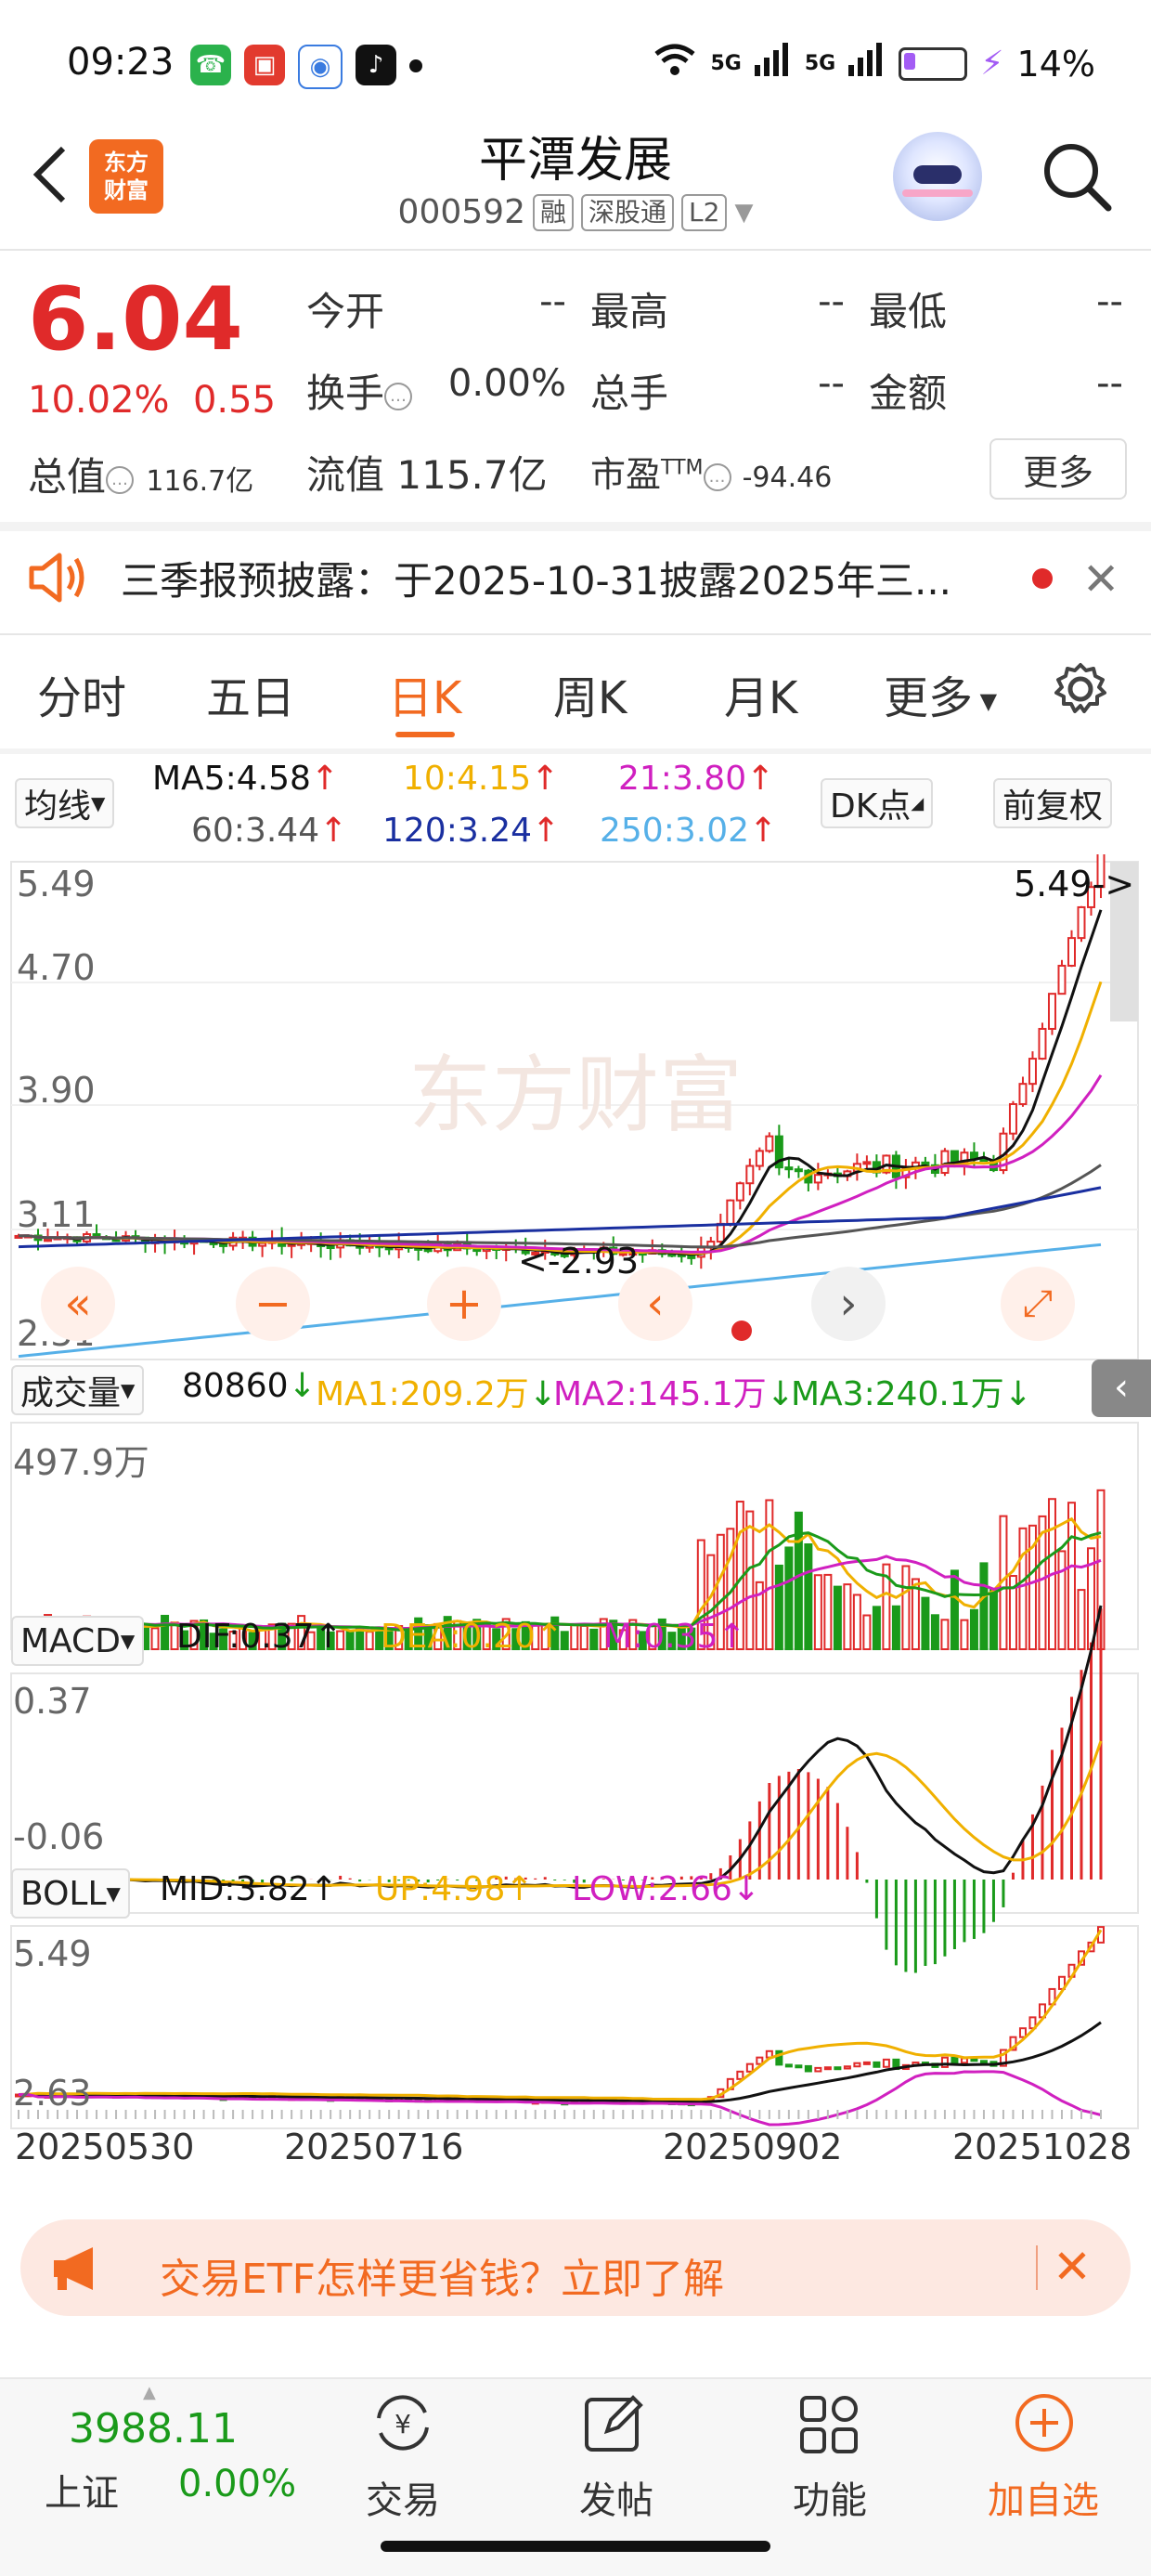 The width and height of the screenshot is (1151, 2576). What do you see at coordinates (306, 67) in the screenshot?
I see `notification-icons: ☎ ▣ ◉ ♪` at bounding box center [306, 67].